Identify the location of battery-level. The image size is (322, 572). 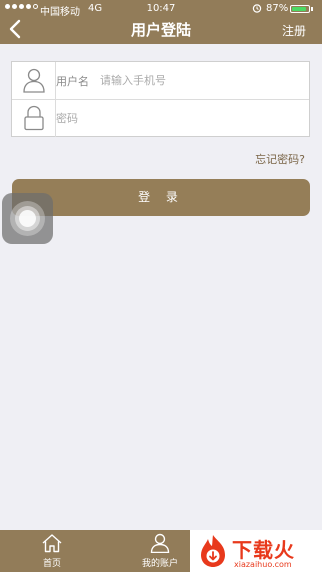
(299, 9).